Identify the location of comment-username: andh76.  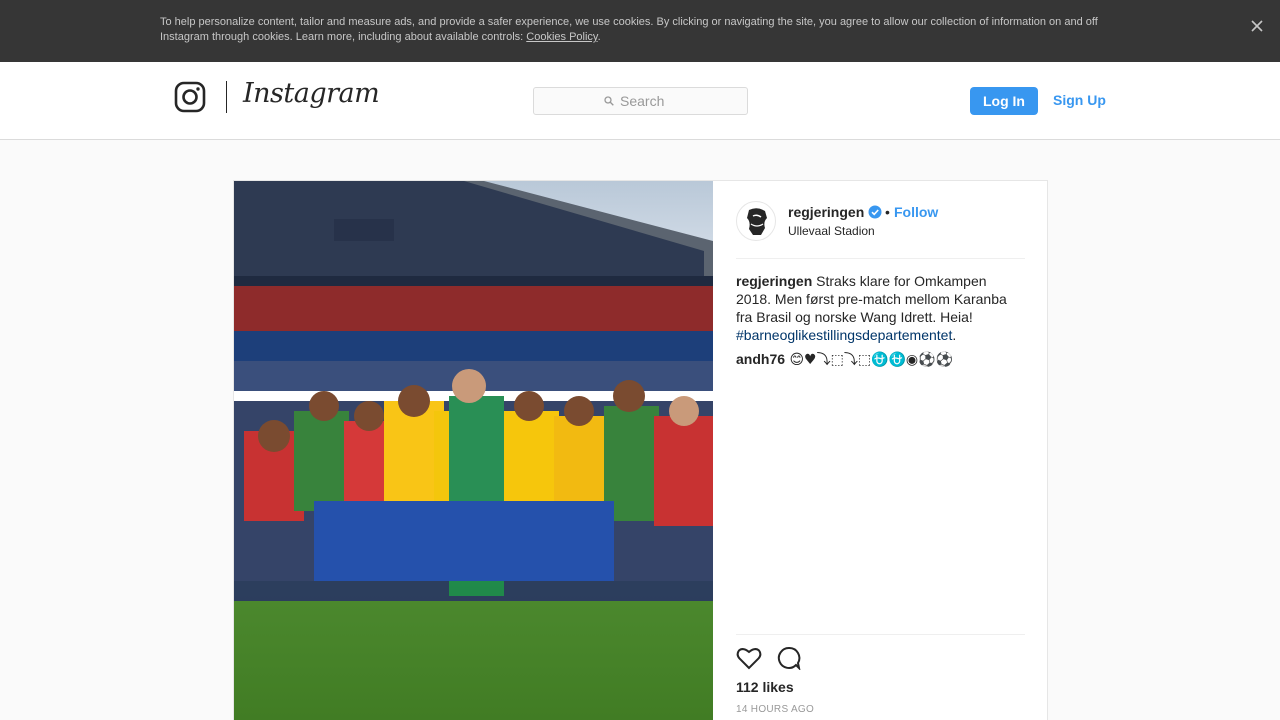
(760, 359).